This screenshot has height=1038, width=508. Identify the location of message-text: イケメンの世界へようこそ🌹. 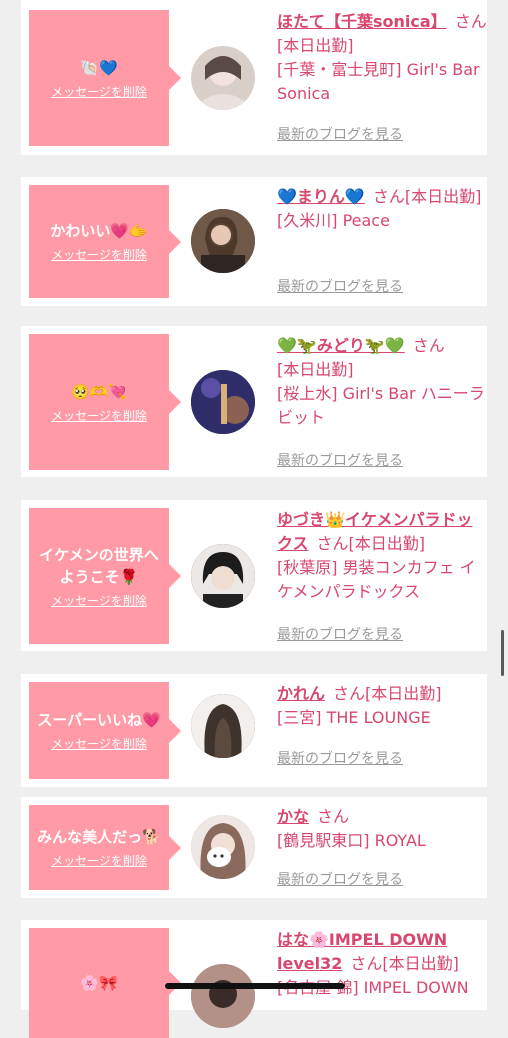
(99, 565).